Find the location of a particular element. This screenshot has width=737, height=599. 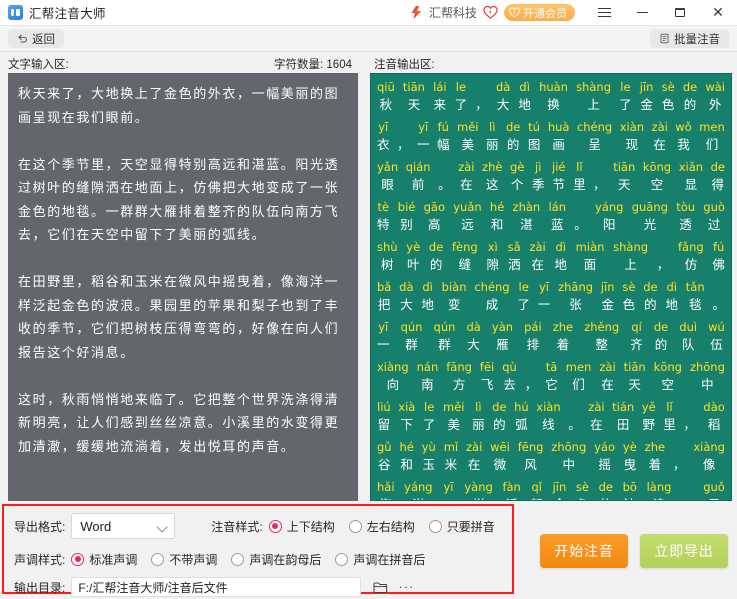

hanzi-text: 洒 is located at coordinates (514, 265).